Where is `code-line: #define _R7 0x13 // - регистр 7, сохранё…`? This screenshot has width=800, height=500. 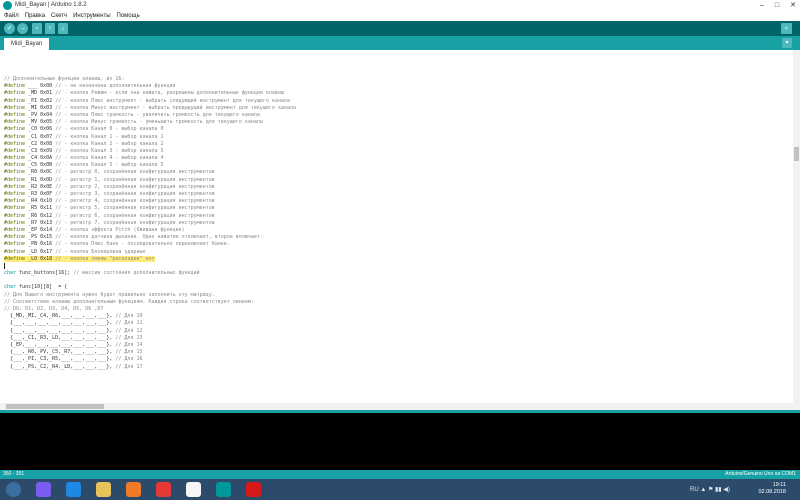
code-line: #define _R7 0x13 // - регистр 7, сохранё… is located at coordinates (150, 223).